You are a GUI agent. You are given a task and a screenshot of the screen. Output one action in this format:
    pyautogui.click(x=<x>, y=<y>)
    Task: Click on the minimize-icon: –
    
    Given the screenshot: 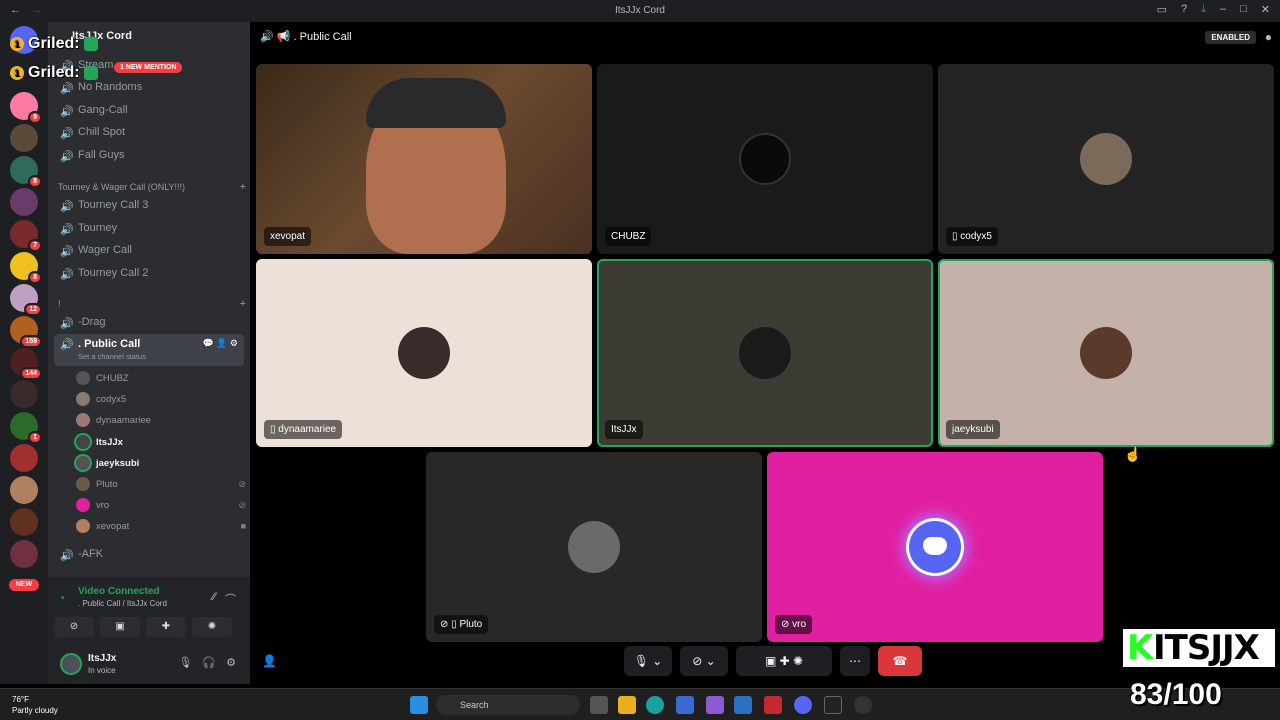 What is the action you would take?
    pyautogui.click(x=1223, y=9)
    